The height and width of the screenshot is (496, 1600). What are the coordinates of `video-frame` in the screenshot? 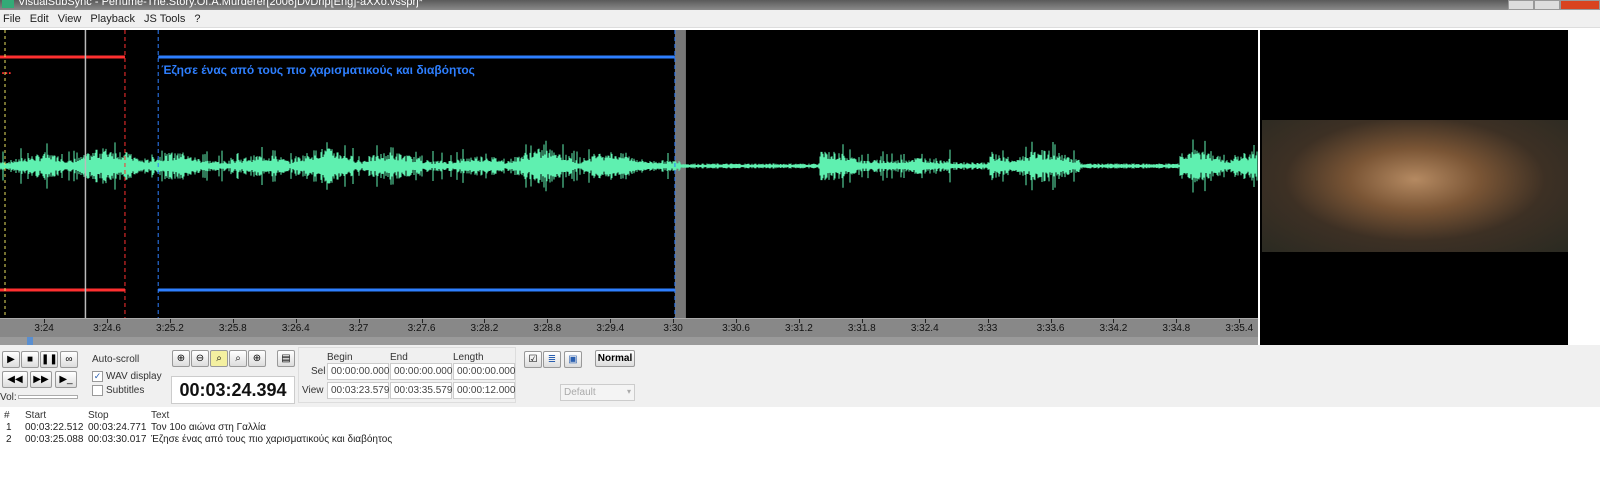 It's located at (1415, 186).